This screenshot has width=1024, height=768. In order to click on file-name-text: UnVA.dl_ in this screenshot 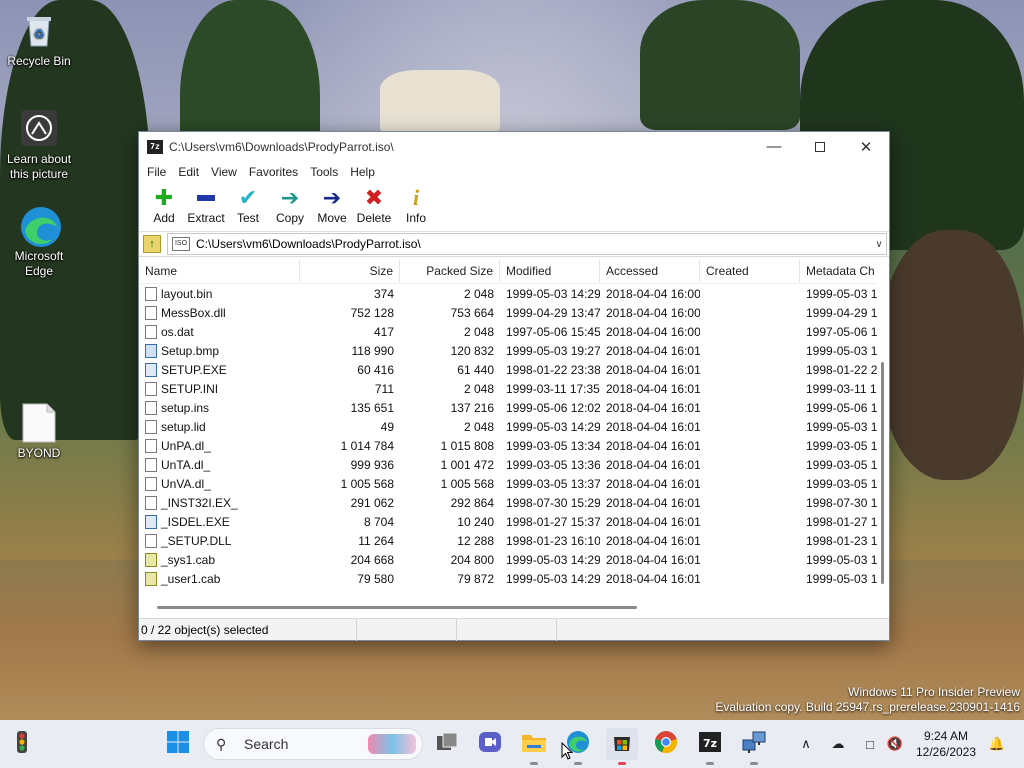, I will do `click(186, 483)`.